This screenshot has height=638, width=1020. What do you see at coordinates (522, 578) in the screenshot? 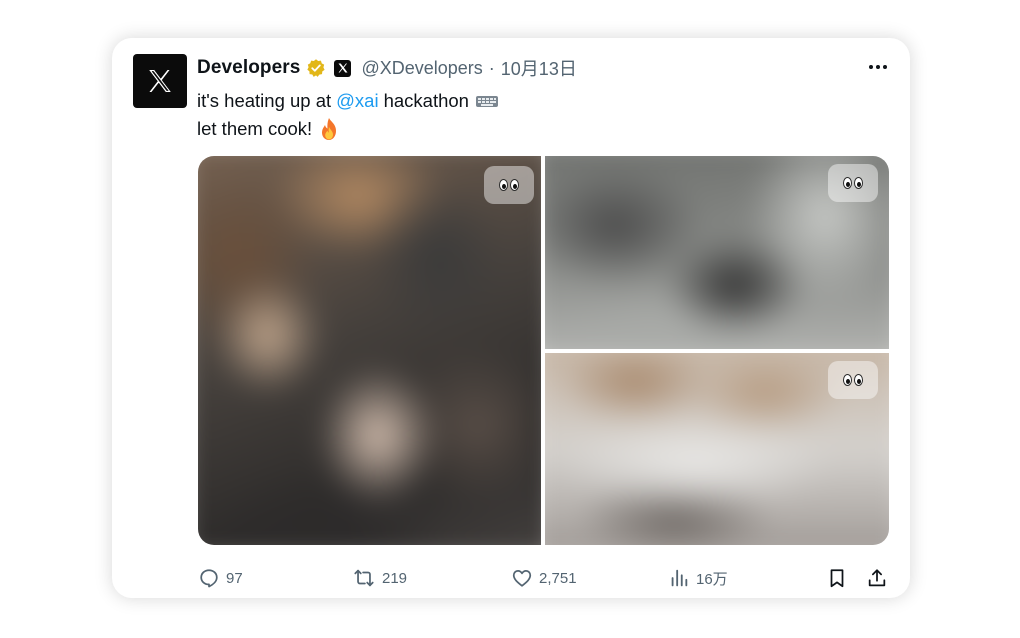
I see `heart-icon` at bounding box center [522, 578].